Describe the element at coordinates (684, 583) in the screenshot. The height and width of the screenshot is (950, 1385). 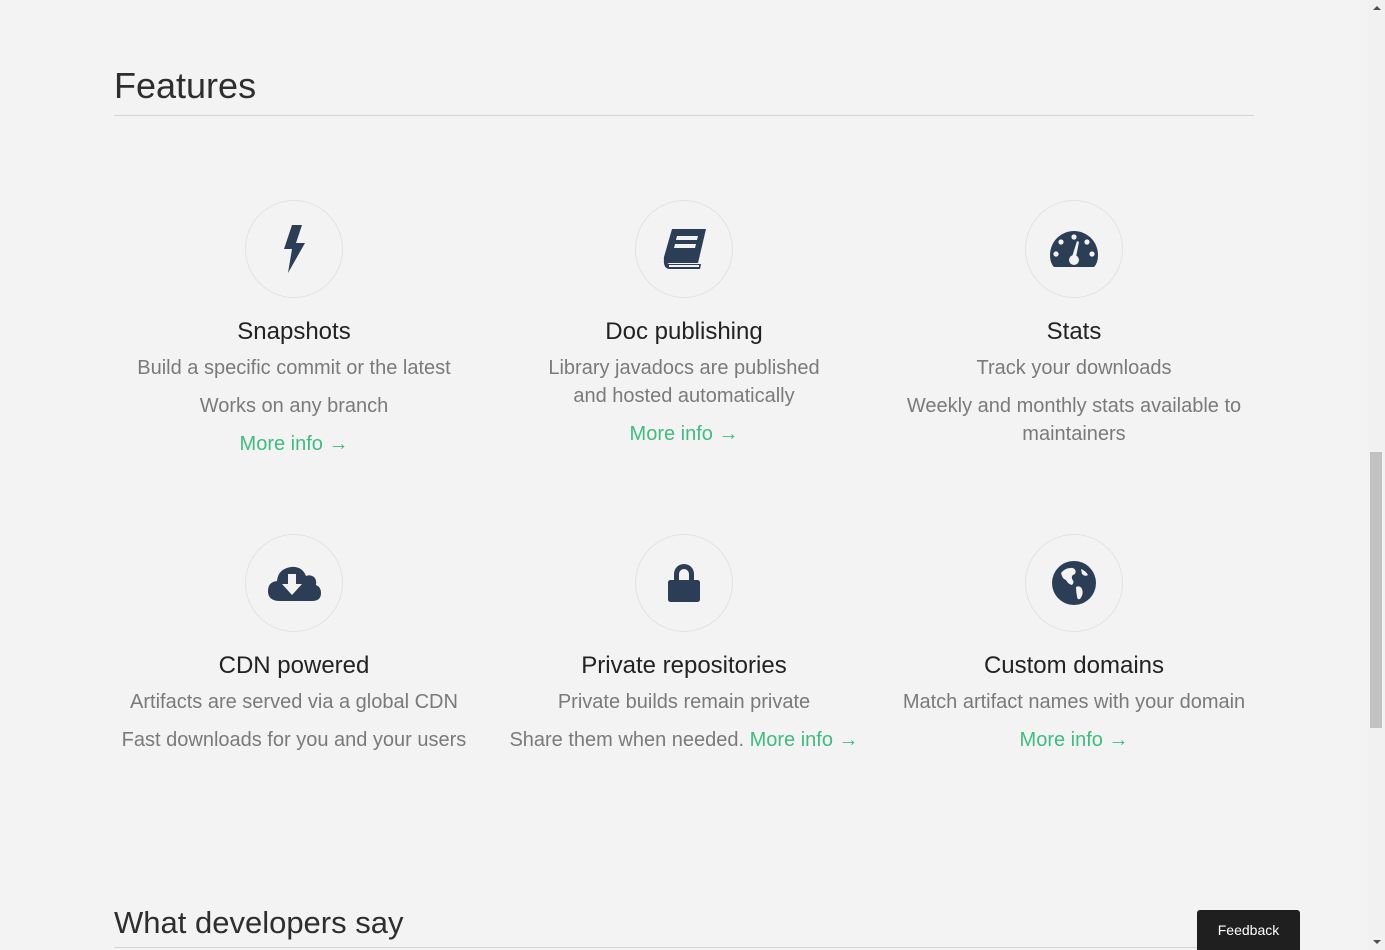
I see `lock-icon` at that location.